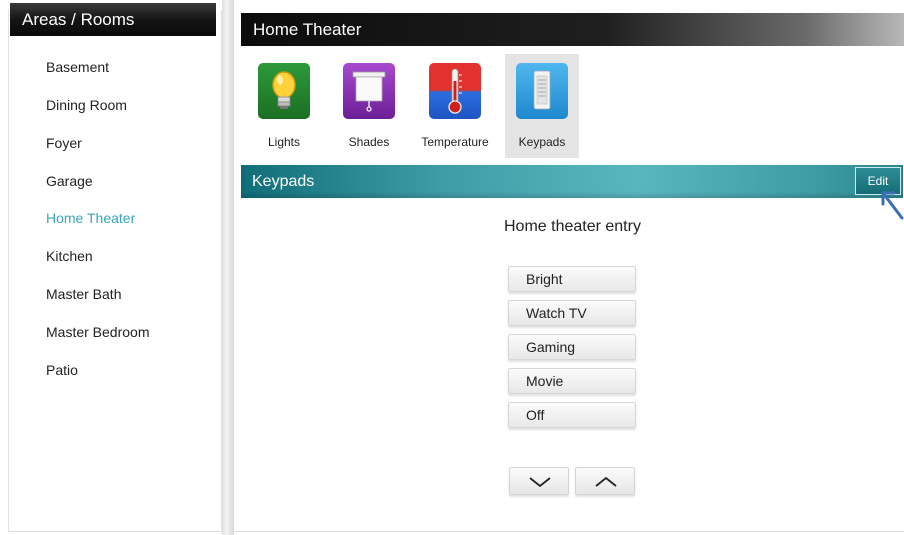 Image resolution: width=904 pixels, height=535 pixels. I want to click on panel-divider, so click(228, 267).